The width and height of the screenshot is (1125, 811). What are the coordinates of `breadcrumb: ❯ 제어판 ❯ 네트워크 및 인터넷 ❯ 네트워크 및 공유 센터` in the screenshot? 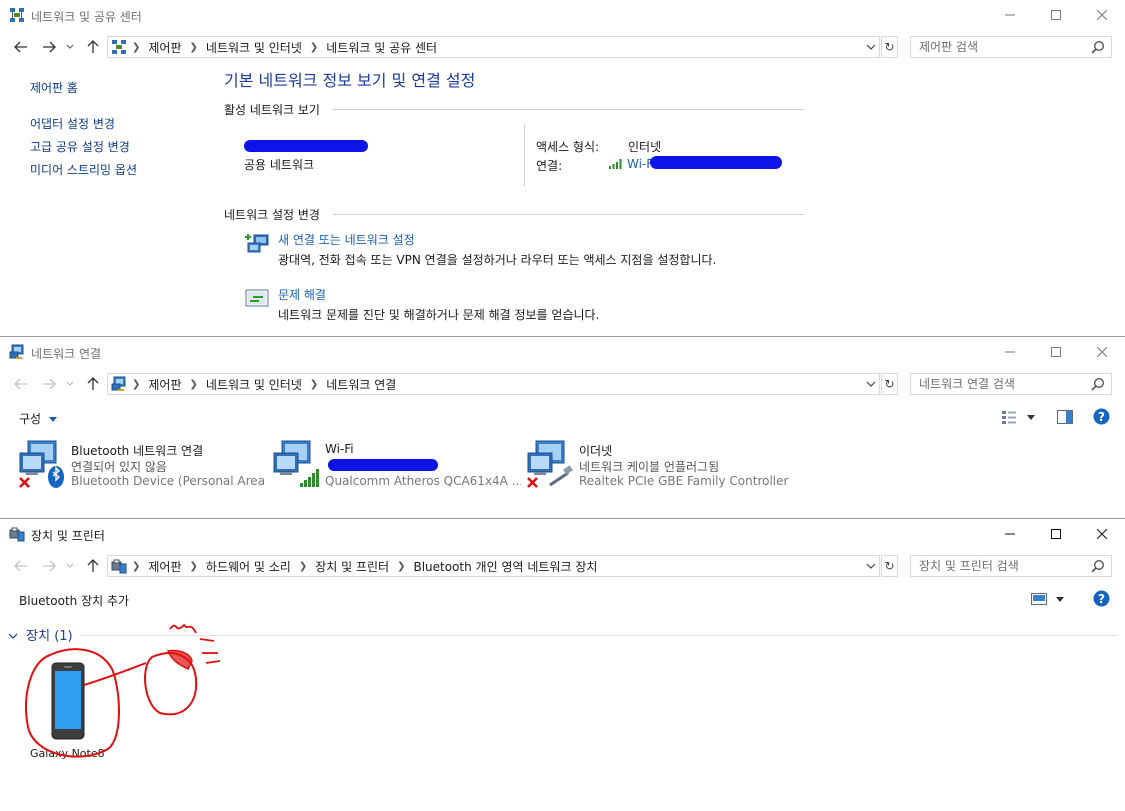 It's located at (284, 47).